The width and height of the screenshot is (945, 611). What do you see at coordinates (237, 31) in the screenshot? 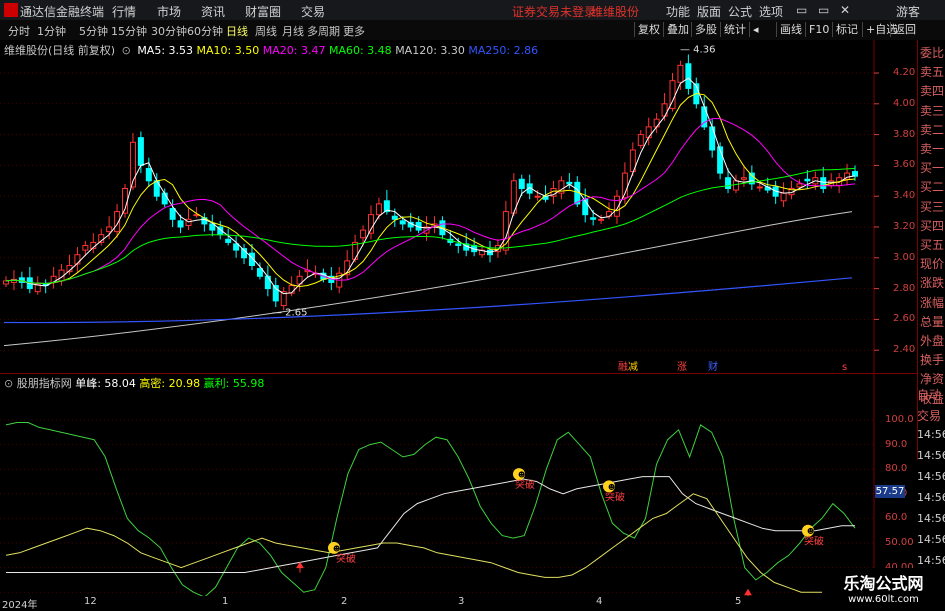
I see `period-daily: 日线` at bounding box center [237, 31].